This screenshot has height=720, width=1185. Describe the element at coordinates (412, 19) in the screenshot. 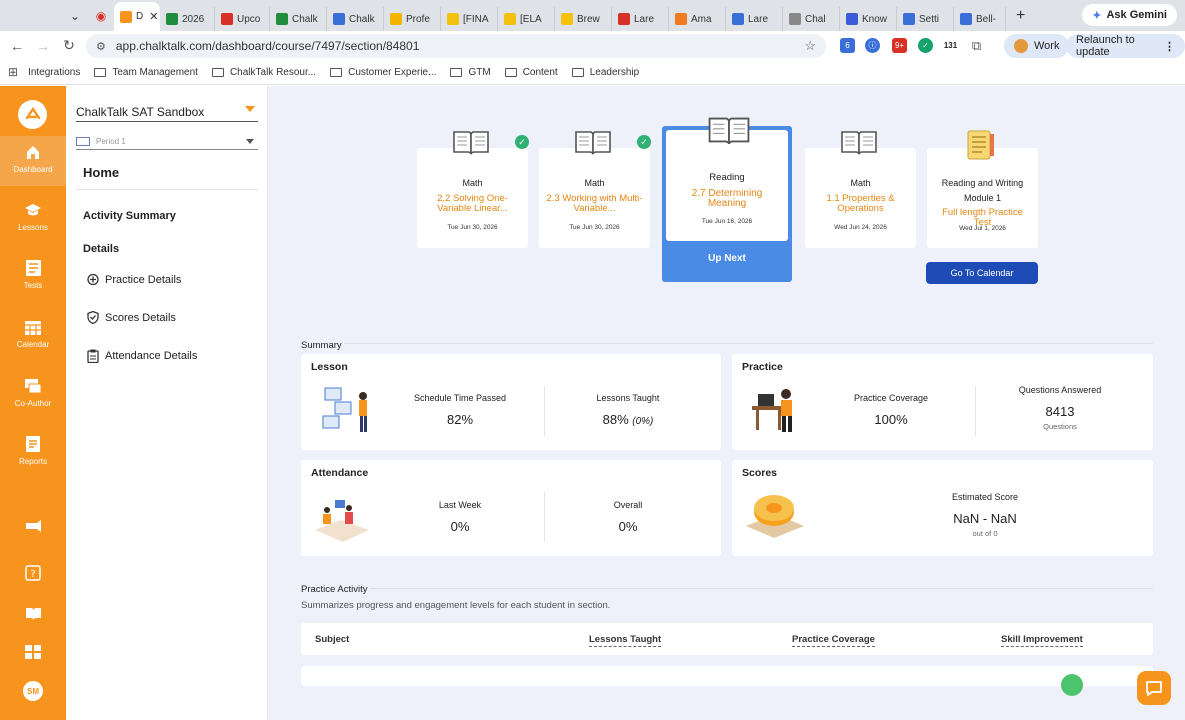

I see `browser-tab: Profe` at that location.